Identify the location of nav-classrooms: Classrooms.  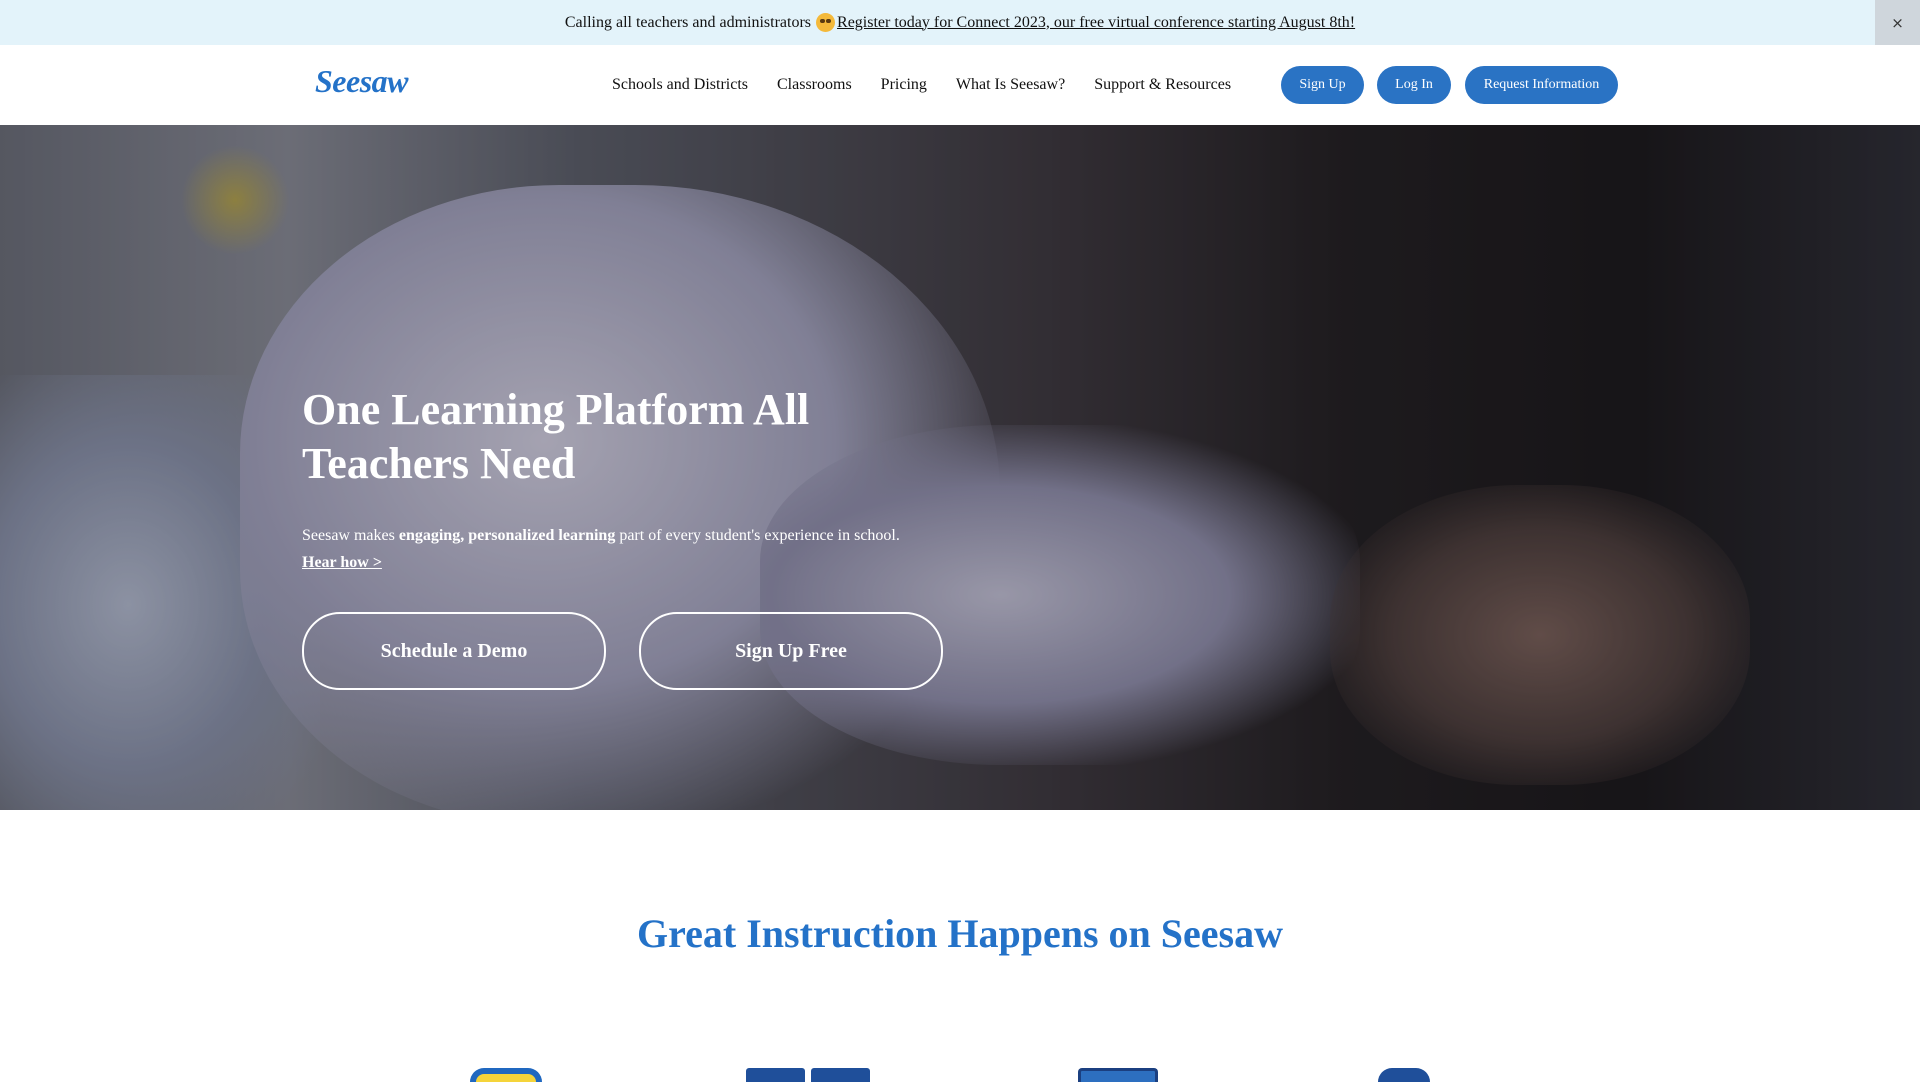
(814, 85).